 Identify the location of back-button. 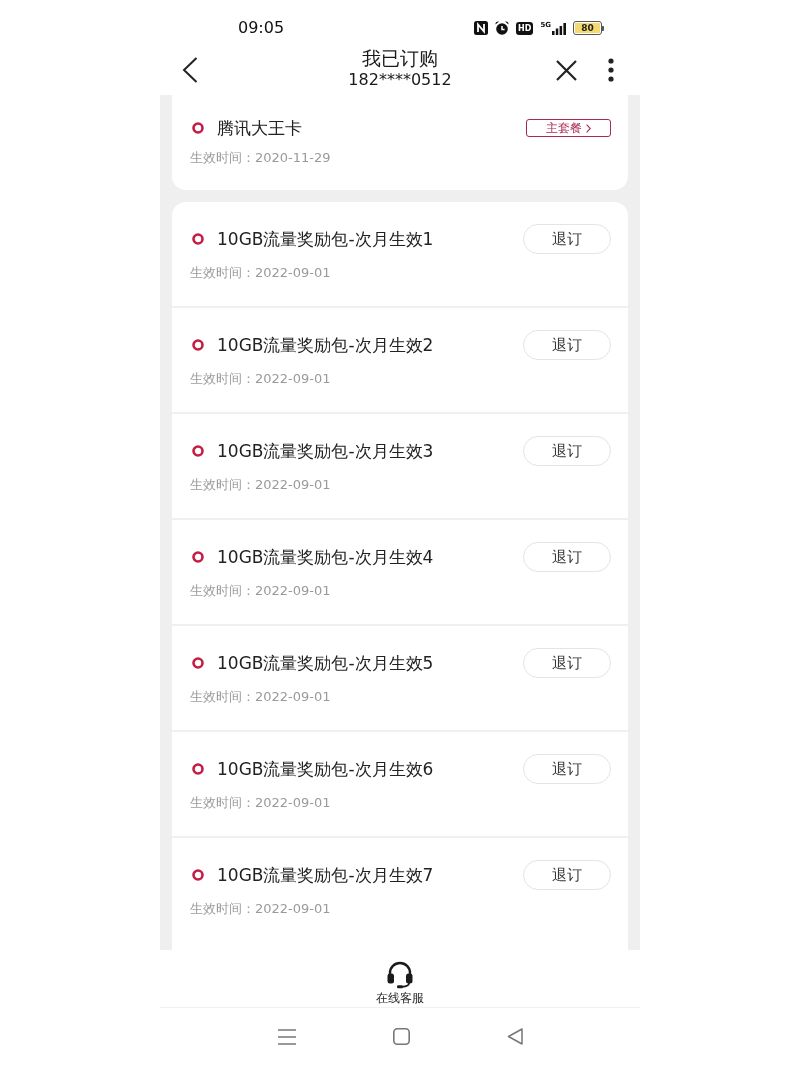
(190, 70).